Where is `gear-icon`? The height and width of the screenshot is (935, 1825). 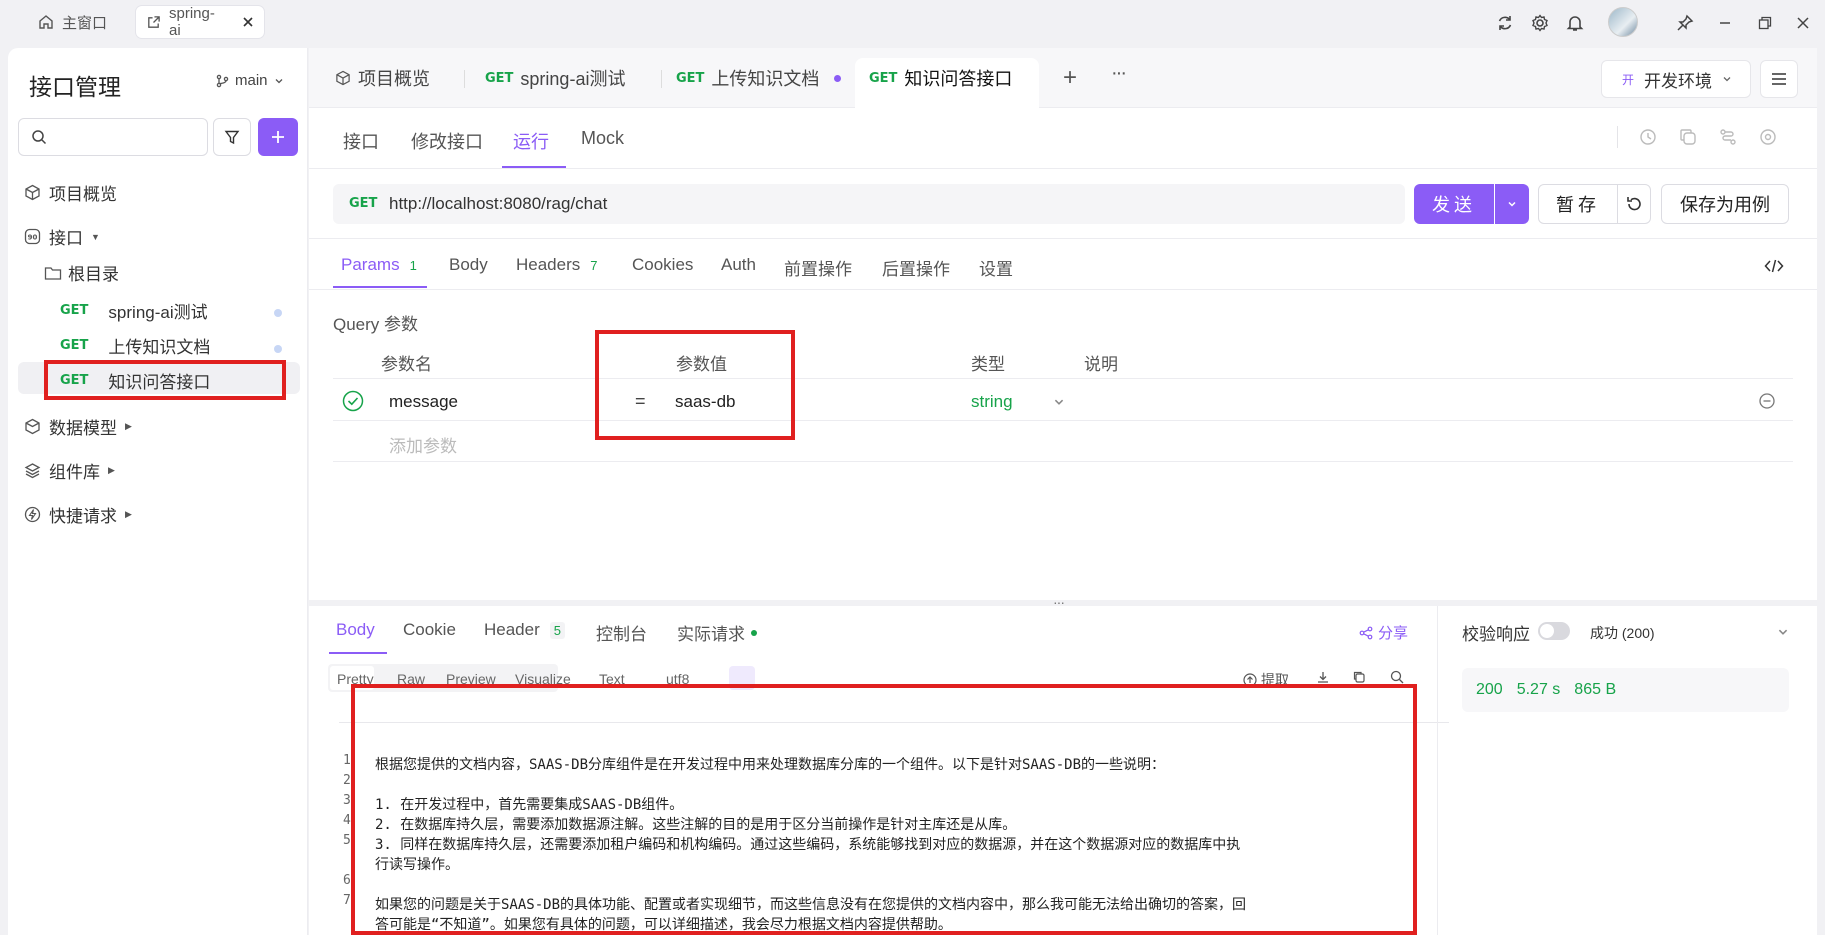 gear-icon is located at coordinates (1540, 23).